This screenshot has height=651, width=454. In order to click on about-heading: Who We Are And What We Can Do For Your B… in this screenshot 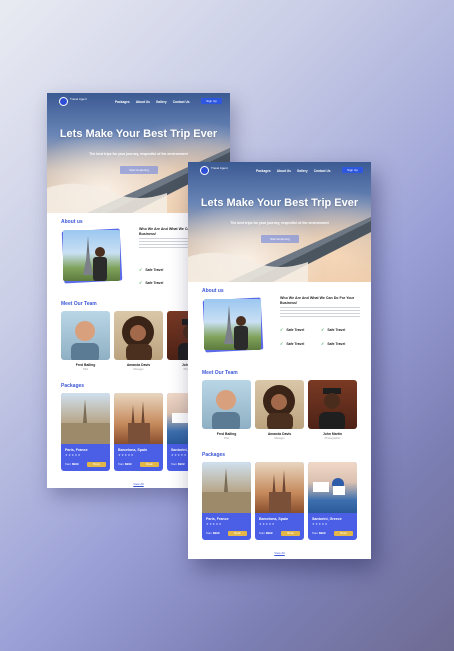, I will do `click(317, 300)`.